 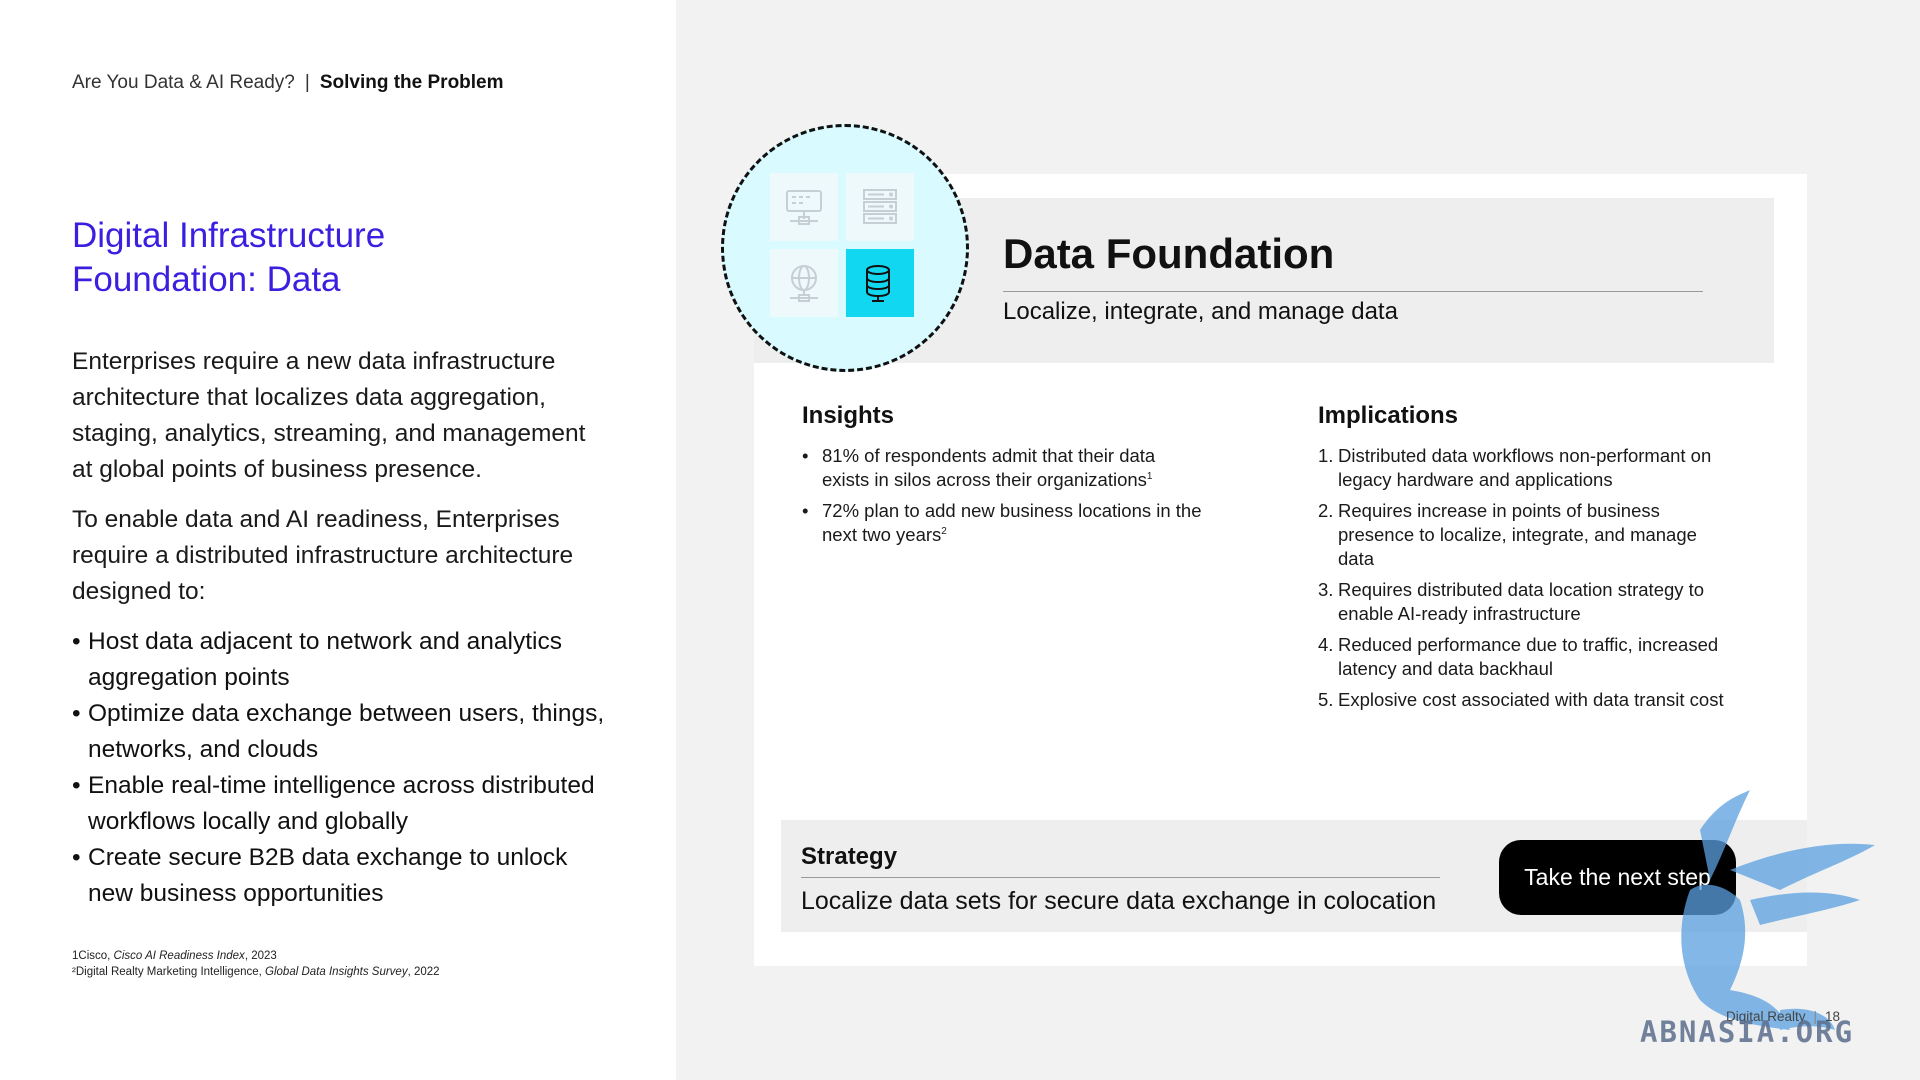 What do you see at coordinates (880, 283) in the screenshot?
I see `database-icon` at bounding box center [880, 283].